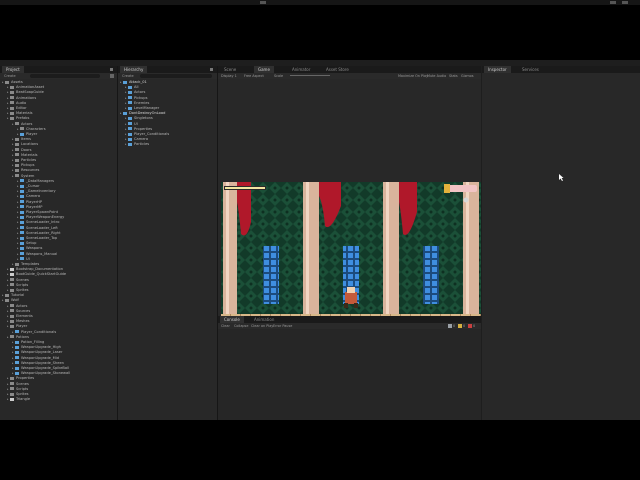 The height and width of the screenshot is (480, 640). Describe the element at coordinates (497, 69) in the screenshot. I see `tab-inspector: Inspector` at that location.